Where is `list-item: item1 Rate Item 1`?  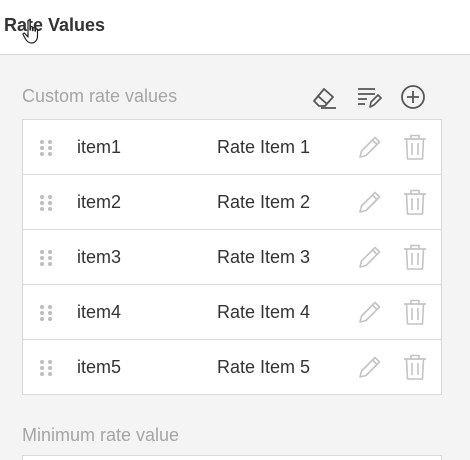
list-item: item1 Rate Item 1 is located at coordinates (232, 147).